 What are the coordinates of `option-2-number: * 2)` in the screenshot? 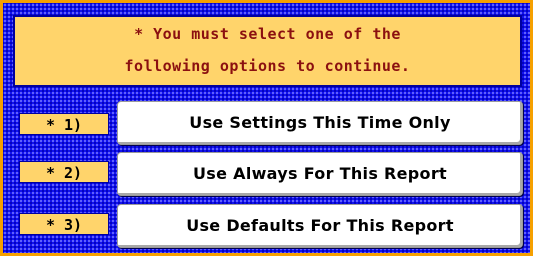 It's located at (64, 172).